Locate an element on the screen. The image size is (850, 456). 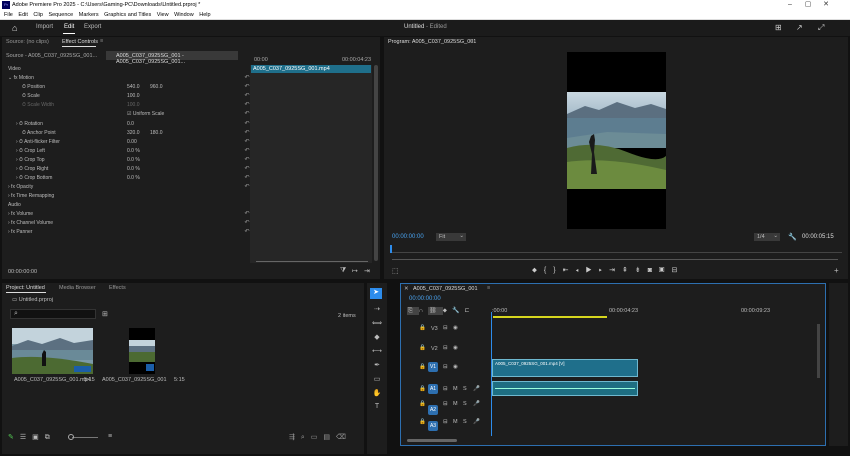
position-y-value: 960.0 is located at coordinates (156, 87).